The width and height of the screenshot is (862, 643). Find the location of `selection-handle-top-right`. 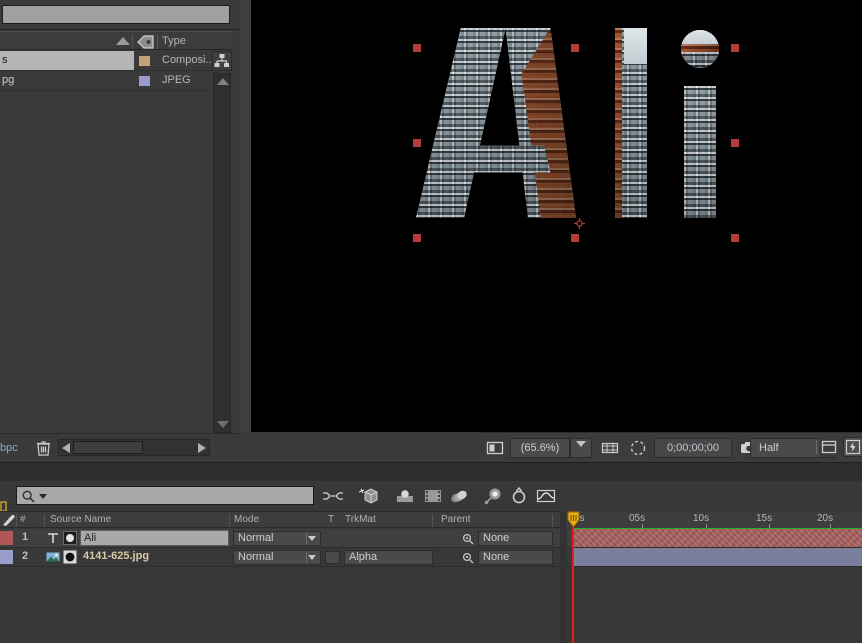

selection-handle-top-right is located at coordinates (735, 48).